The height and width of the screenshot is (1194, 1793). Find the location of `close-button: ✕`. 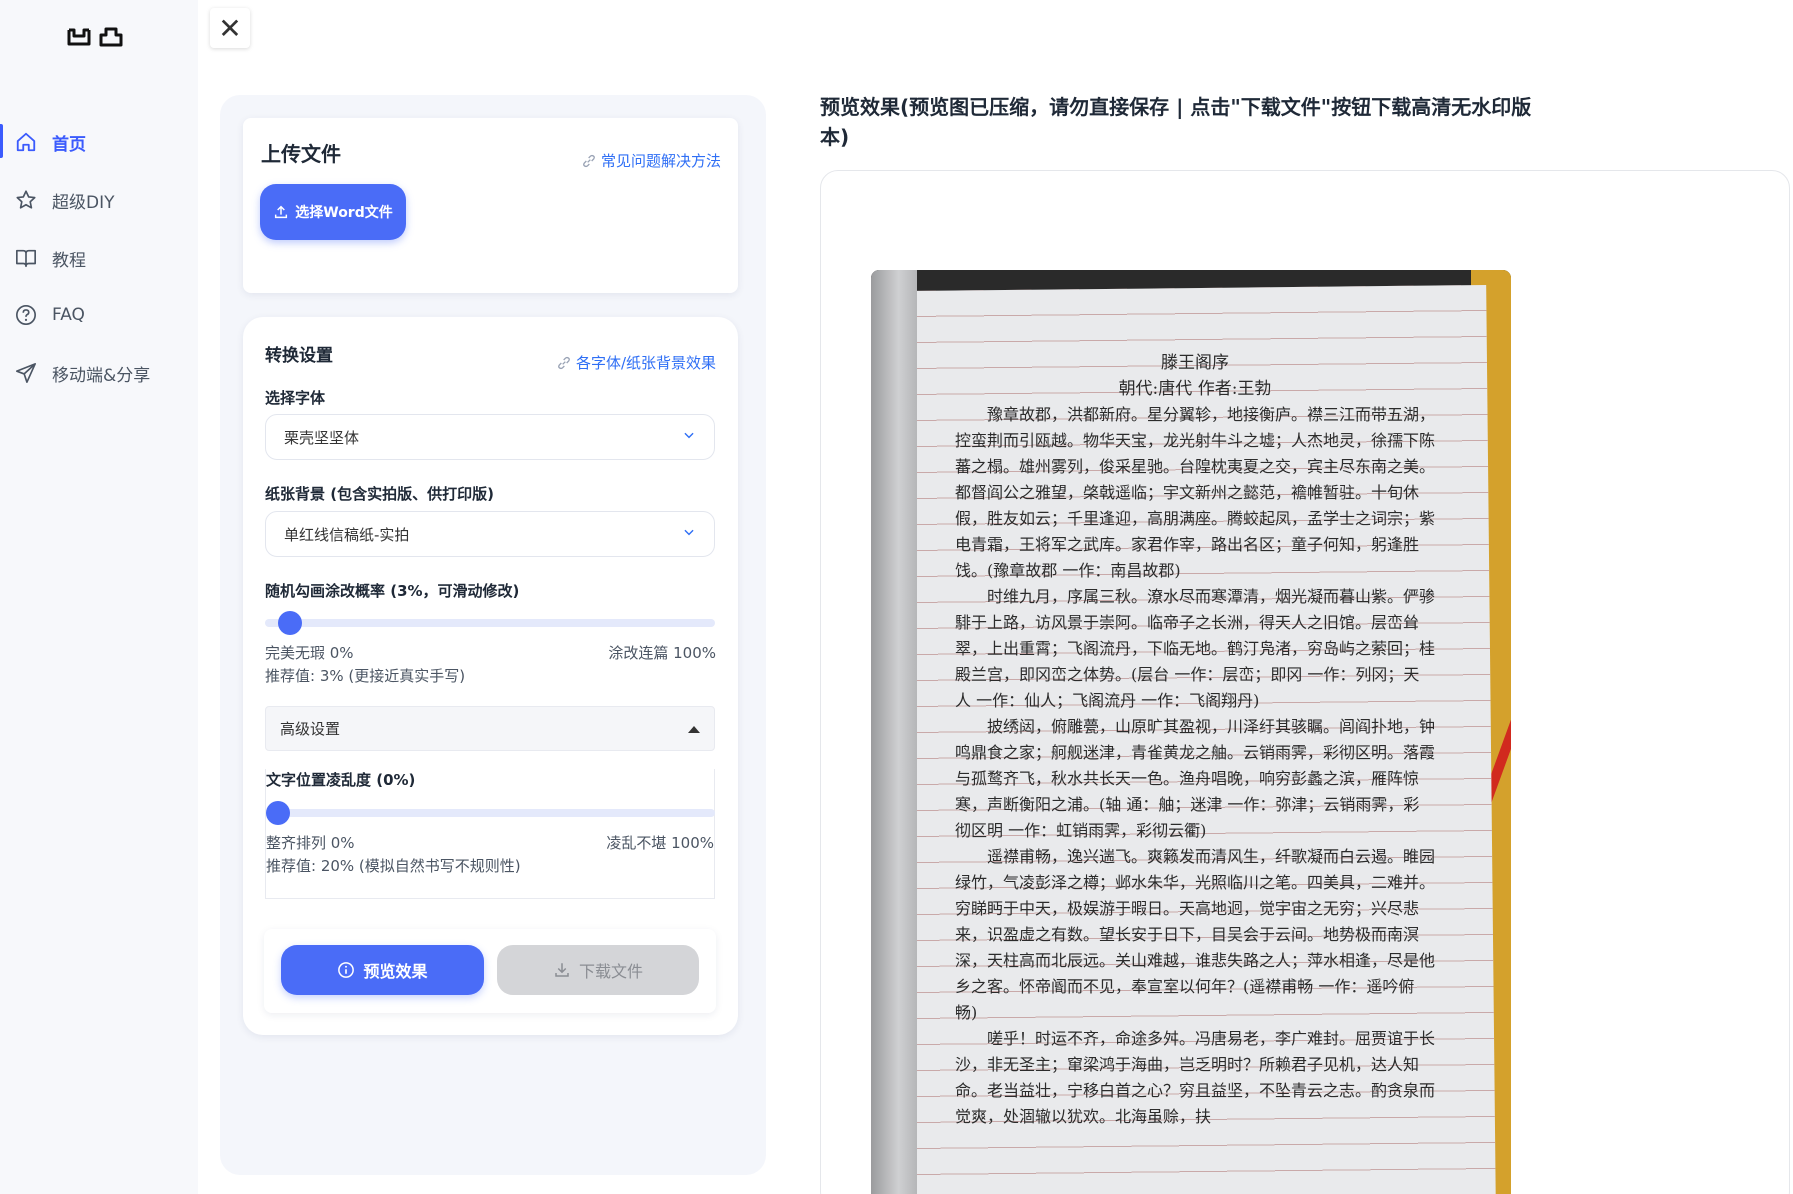

close-button: ✕ is located at coordinates (230, 28).